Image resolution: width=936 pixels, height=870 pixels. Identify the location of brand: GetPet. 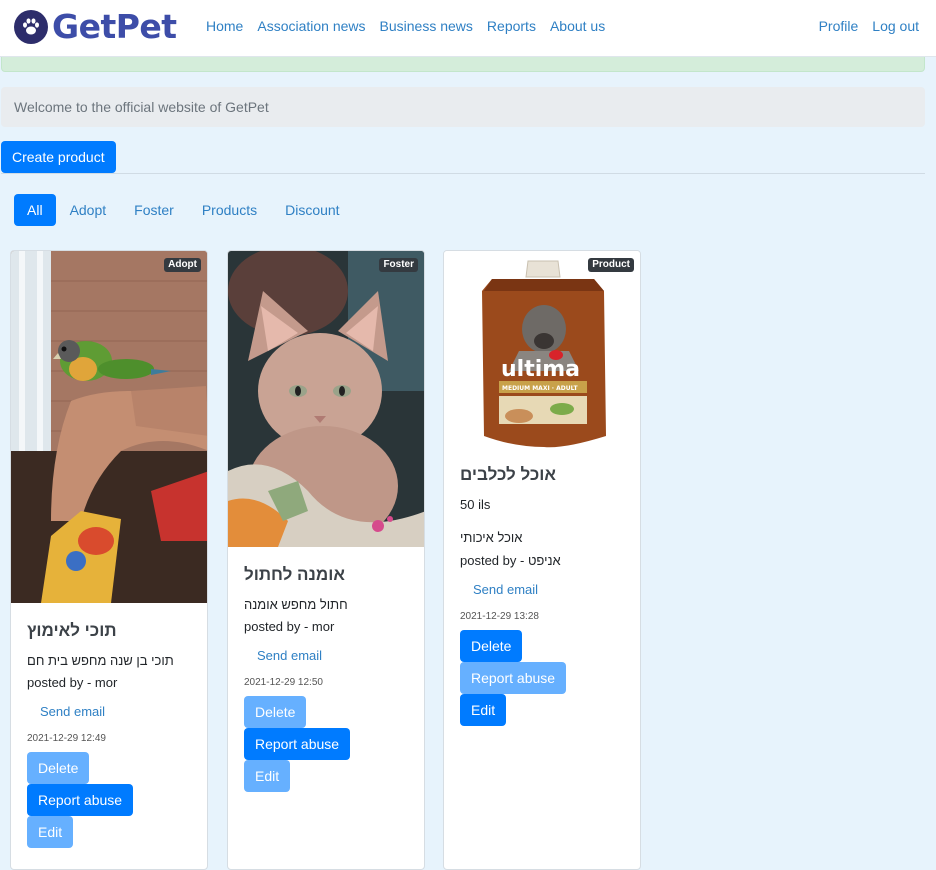
(95, 27).